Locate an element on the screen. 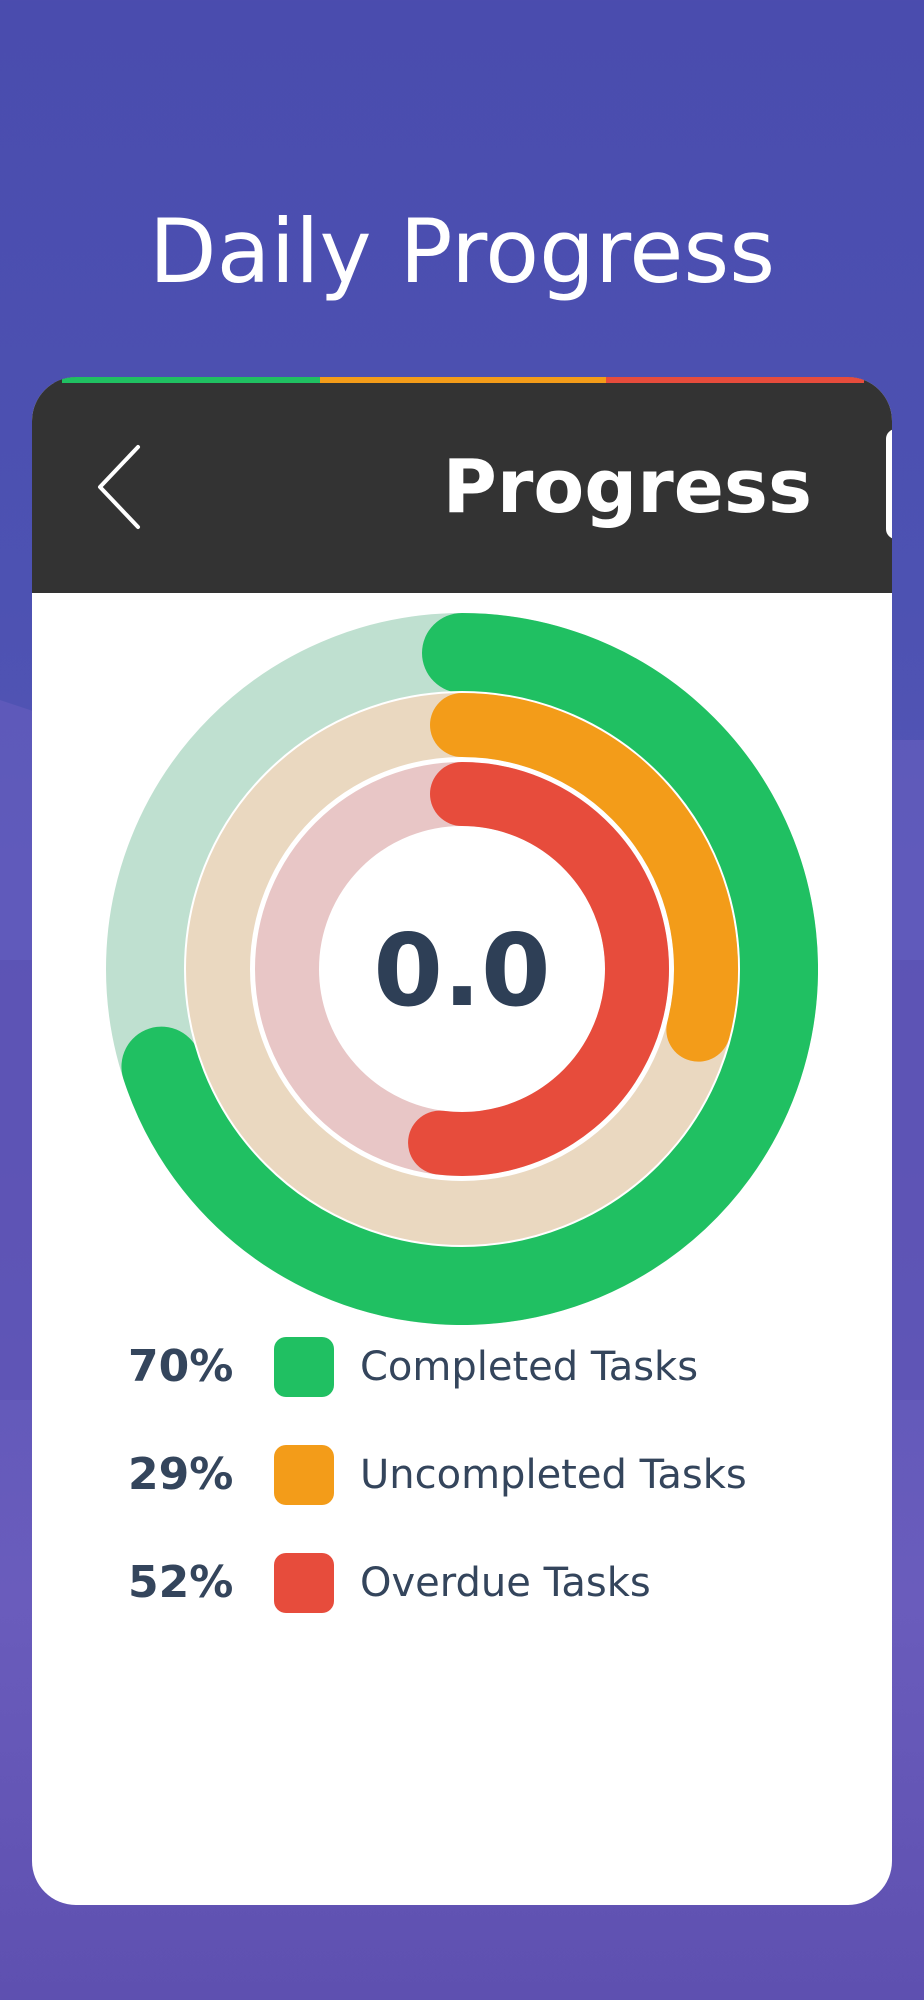  legend-item-overdue: 52% Overdue Tasks is located at coordinates (478, 1583).